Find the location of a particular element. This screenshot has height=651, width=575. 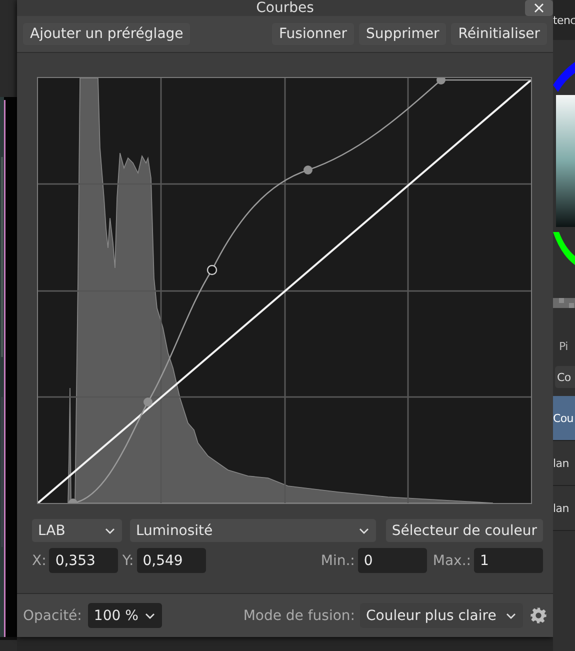

color-picker-button: Sélecteur de couleur is located at coordinates (464, 530).